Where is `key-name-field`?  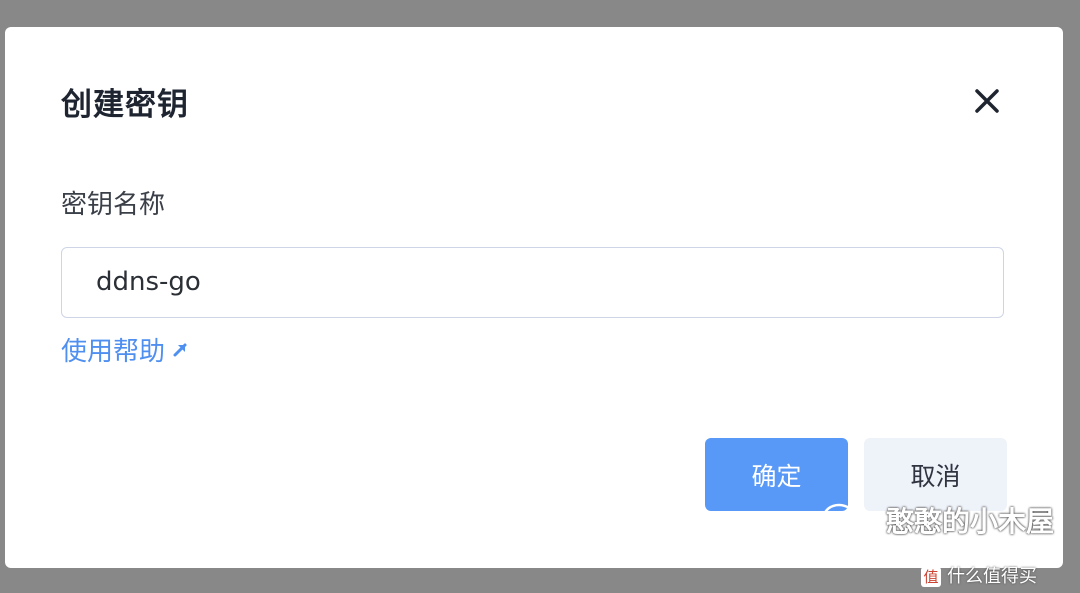 key-name-field is located at coordinates (532, 282).